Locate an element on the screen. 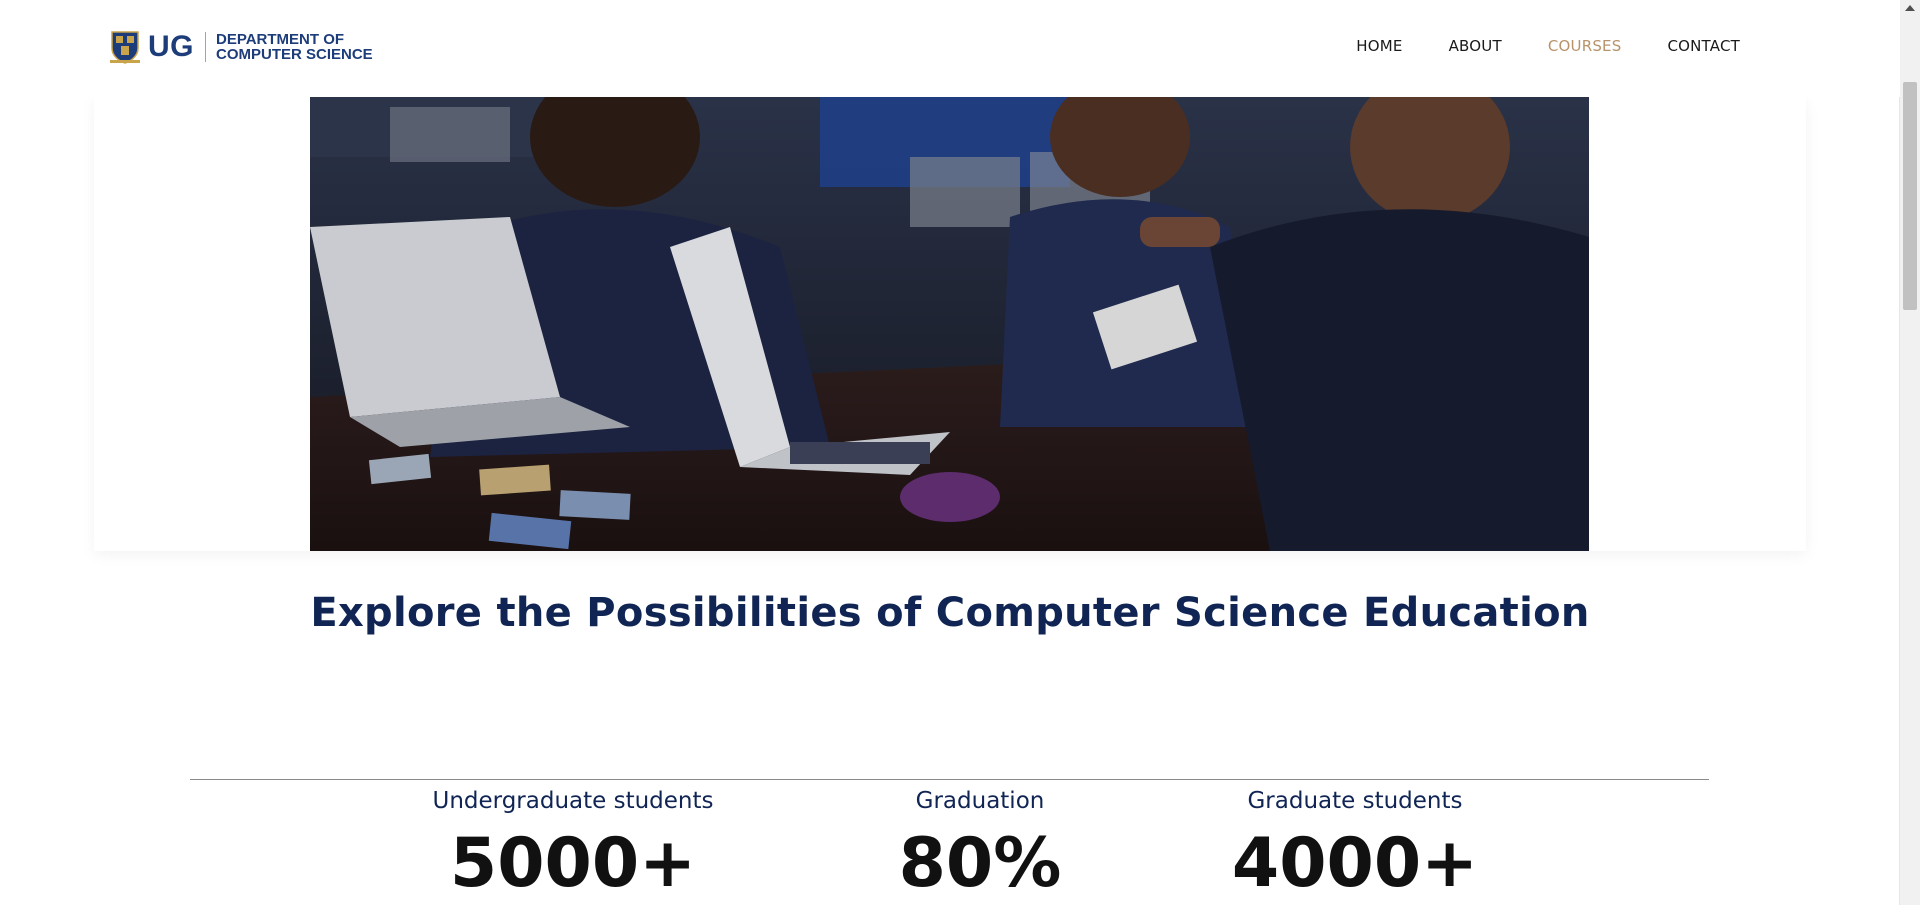 Image resolution: width=1920 pixels, height=905 pixels. stats-divider is located at coordinates (949, 779).